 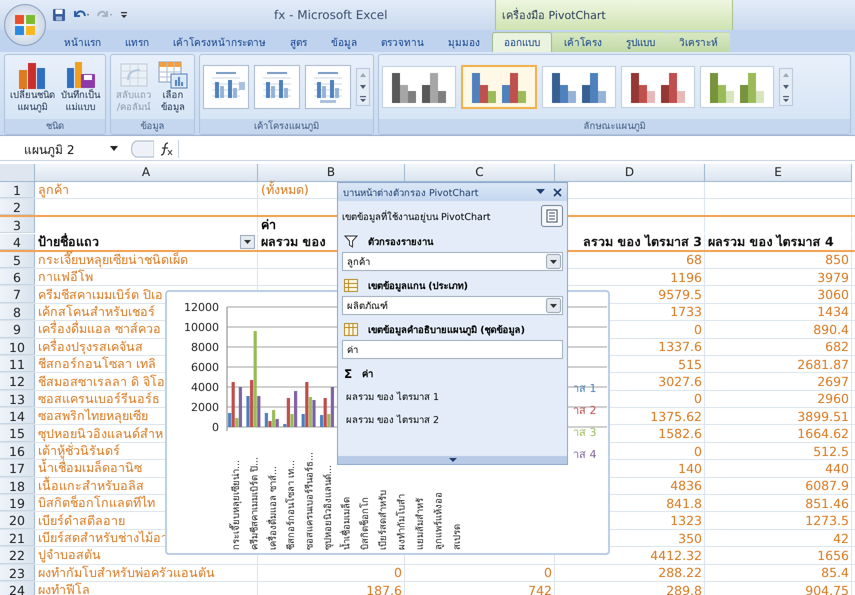 I want to click on filter-dropdown-icon, so click(x=247, y=241).